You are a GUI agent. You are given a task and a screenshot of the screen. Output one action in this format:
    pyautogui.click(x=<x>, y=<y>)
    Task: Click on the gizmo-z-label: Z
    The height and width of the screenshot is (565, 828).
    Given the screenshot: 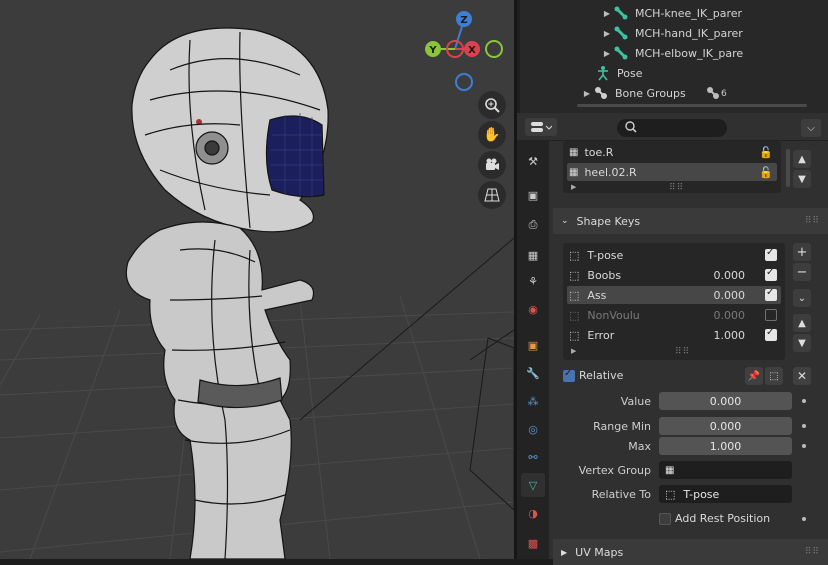 What is the action you would take?
    pyautogui.click(x=463, y=20)
    